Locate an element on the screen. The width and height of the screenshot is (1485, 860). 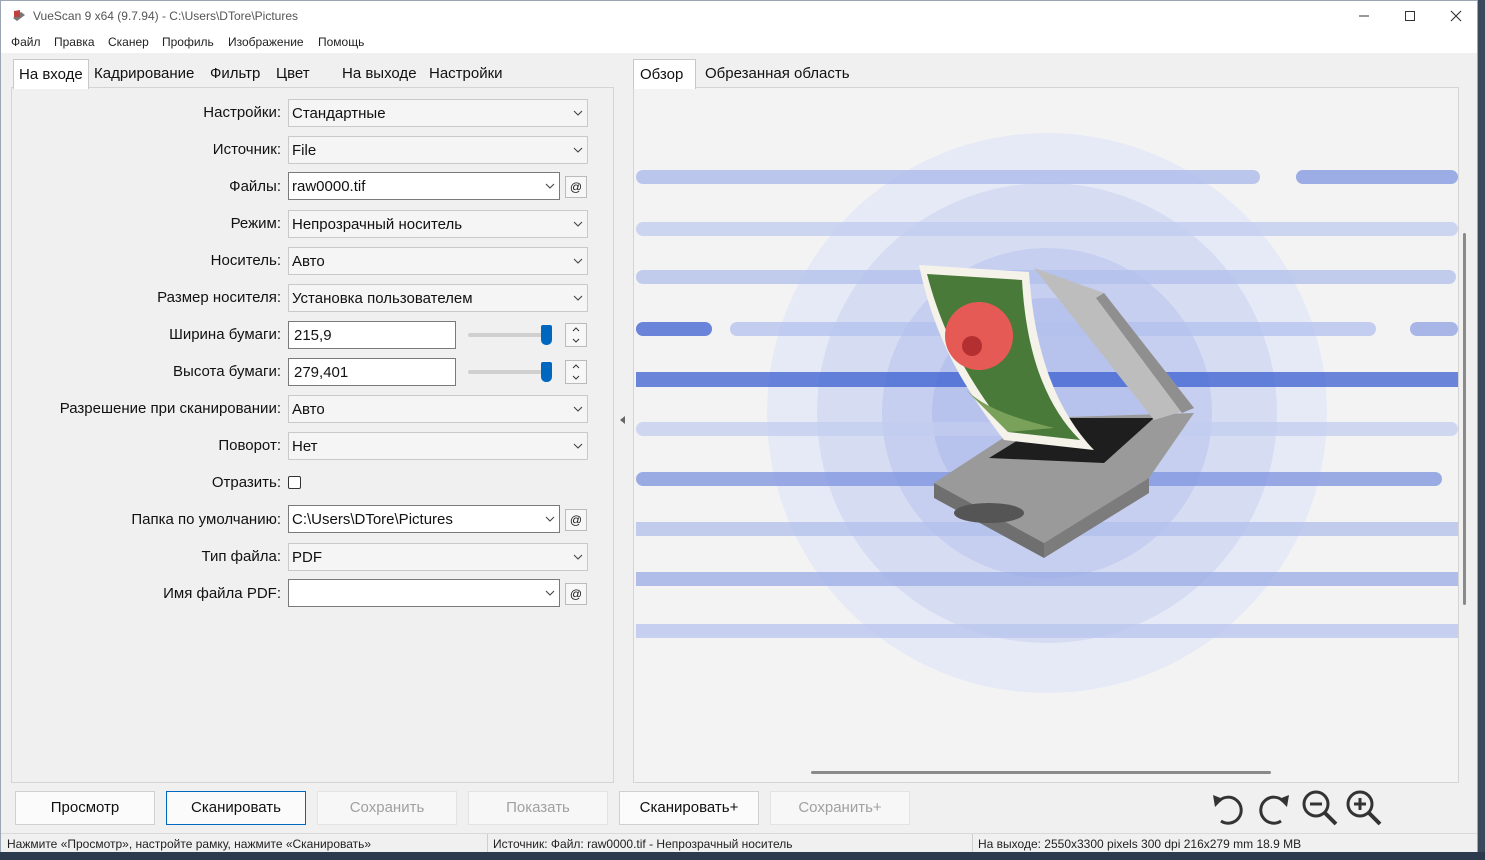
maximize-icon is located at coordinates (1410, 16).